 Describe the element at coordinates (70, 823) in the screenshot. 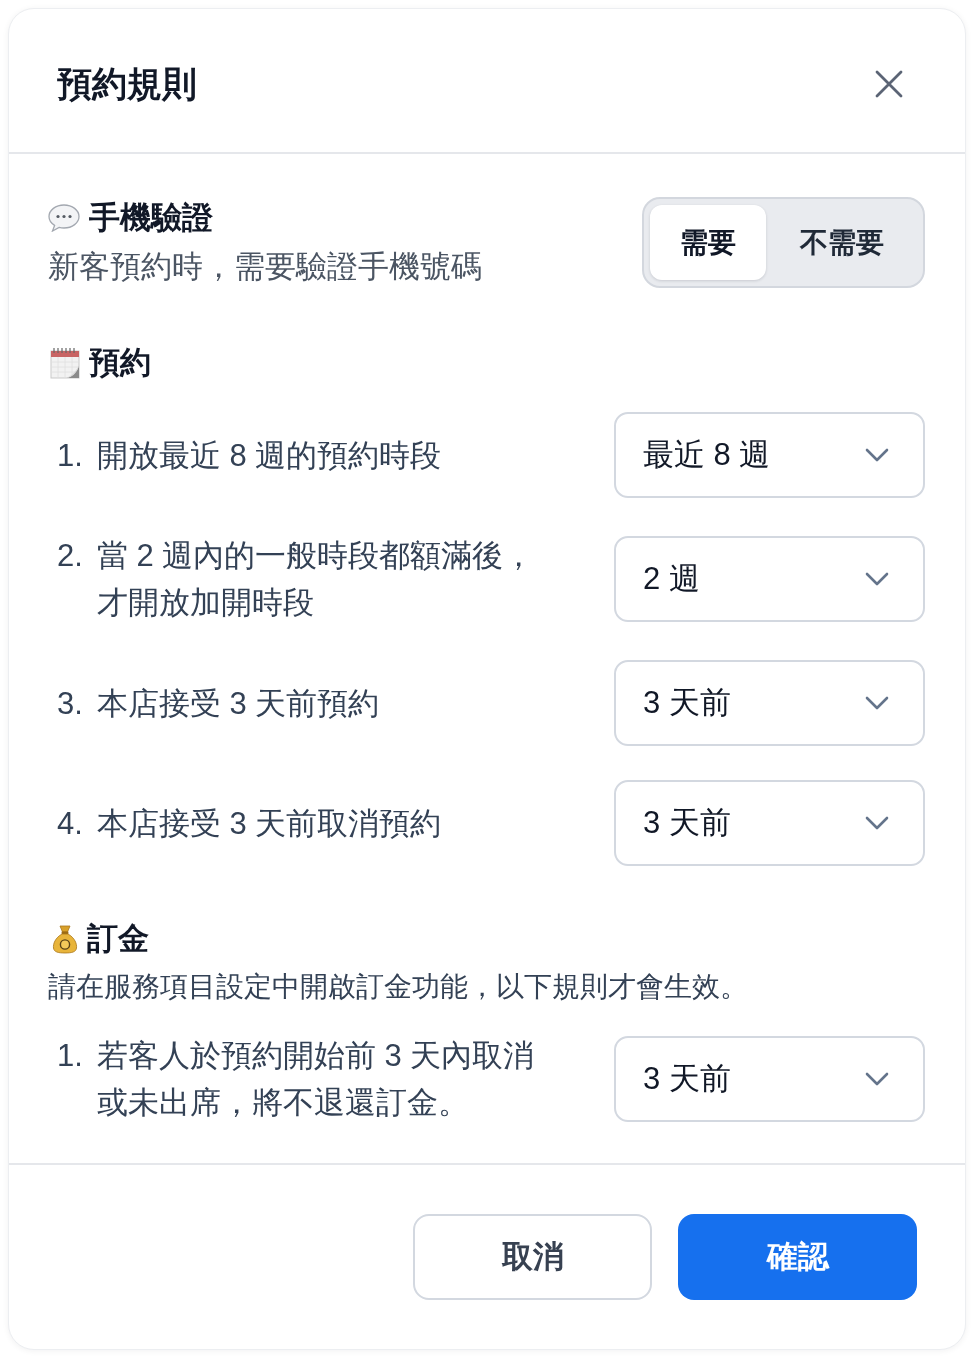

I see `list-number: 4.` at that location.